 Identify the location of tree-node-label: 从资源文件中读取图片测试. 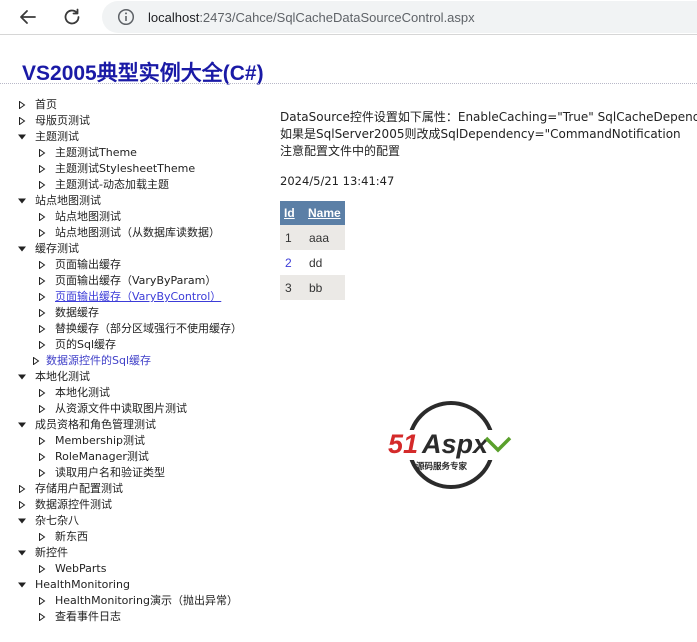
(121, 409).